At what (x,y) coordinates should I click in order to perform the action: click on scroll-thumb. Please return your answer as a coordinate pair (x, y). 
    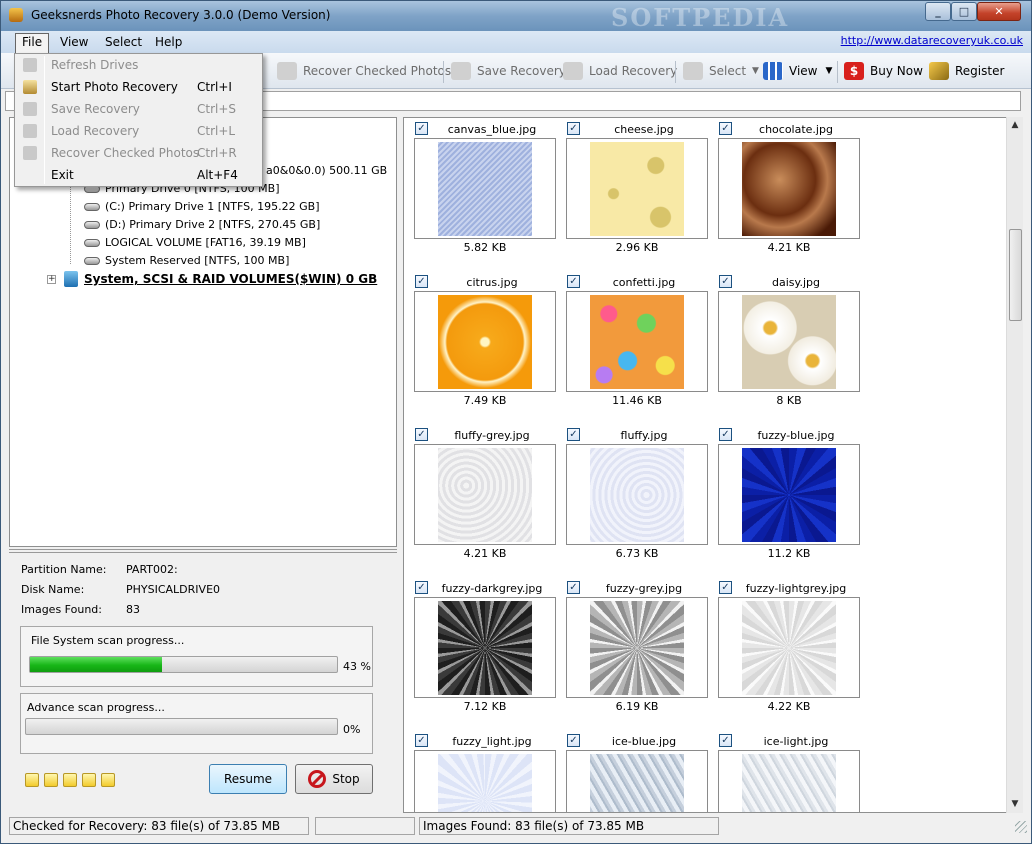
    Looking at the image, I should click on (1015, 275).